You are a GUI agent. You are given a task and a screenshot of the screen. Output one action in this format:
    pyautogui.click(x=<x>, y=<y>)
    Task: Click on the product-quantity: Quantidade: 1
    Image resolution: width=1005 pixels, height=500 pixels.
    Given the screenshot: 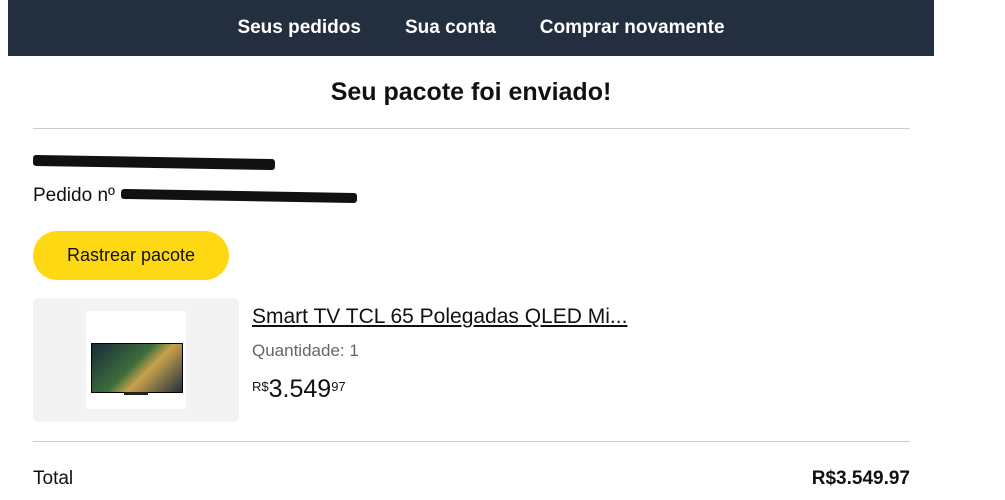 What is the action you would take?
    pyautogui.click(x=305, y=350)
    